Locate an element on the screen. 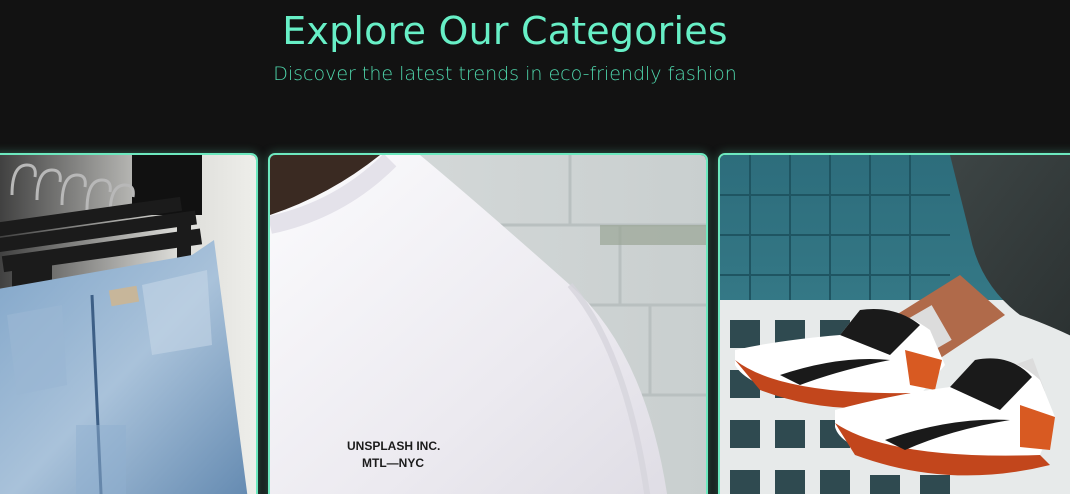 The image size is (1070, 494). tshirt-print-line1: UNSPLASH INC. is located at coordinates (393, 446).